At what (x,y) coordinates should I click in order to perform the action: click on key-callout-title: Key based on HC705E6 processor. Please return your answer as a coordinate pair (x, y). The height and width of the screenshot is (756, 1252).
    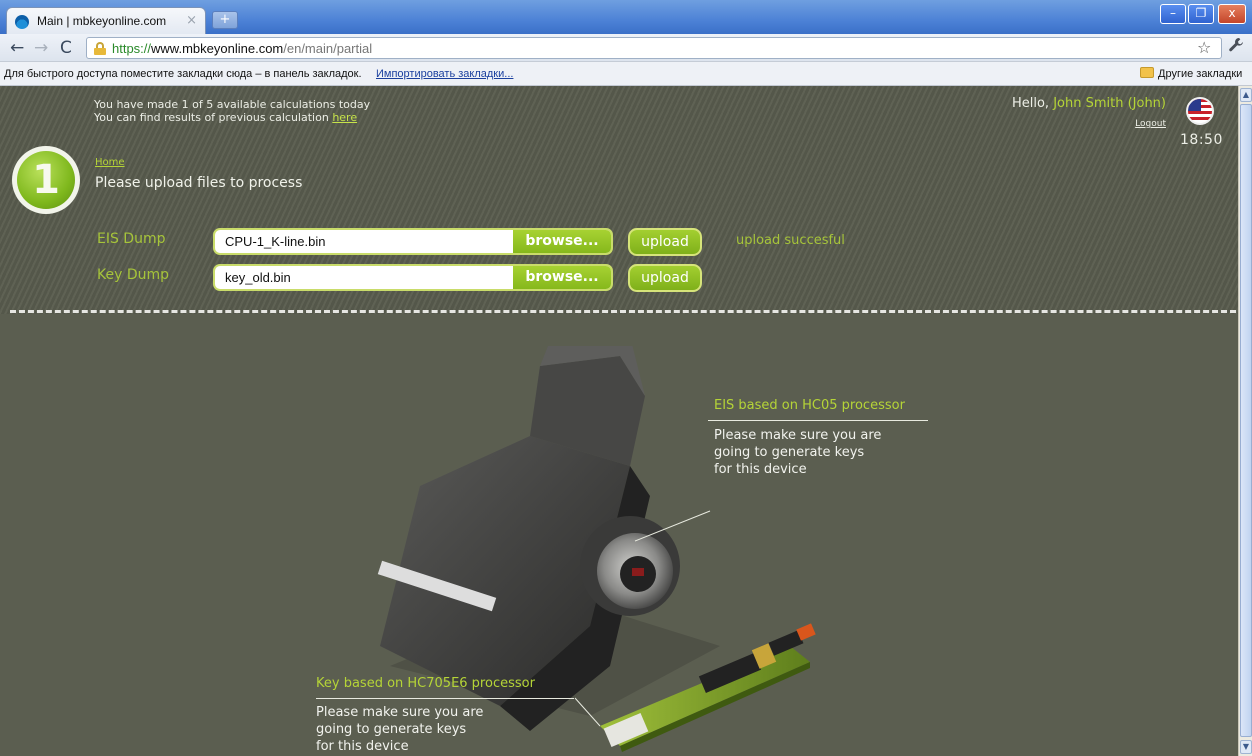
    Looking at the image, I should click on (425, 683).